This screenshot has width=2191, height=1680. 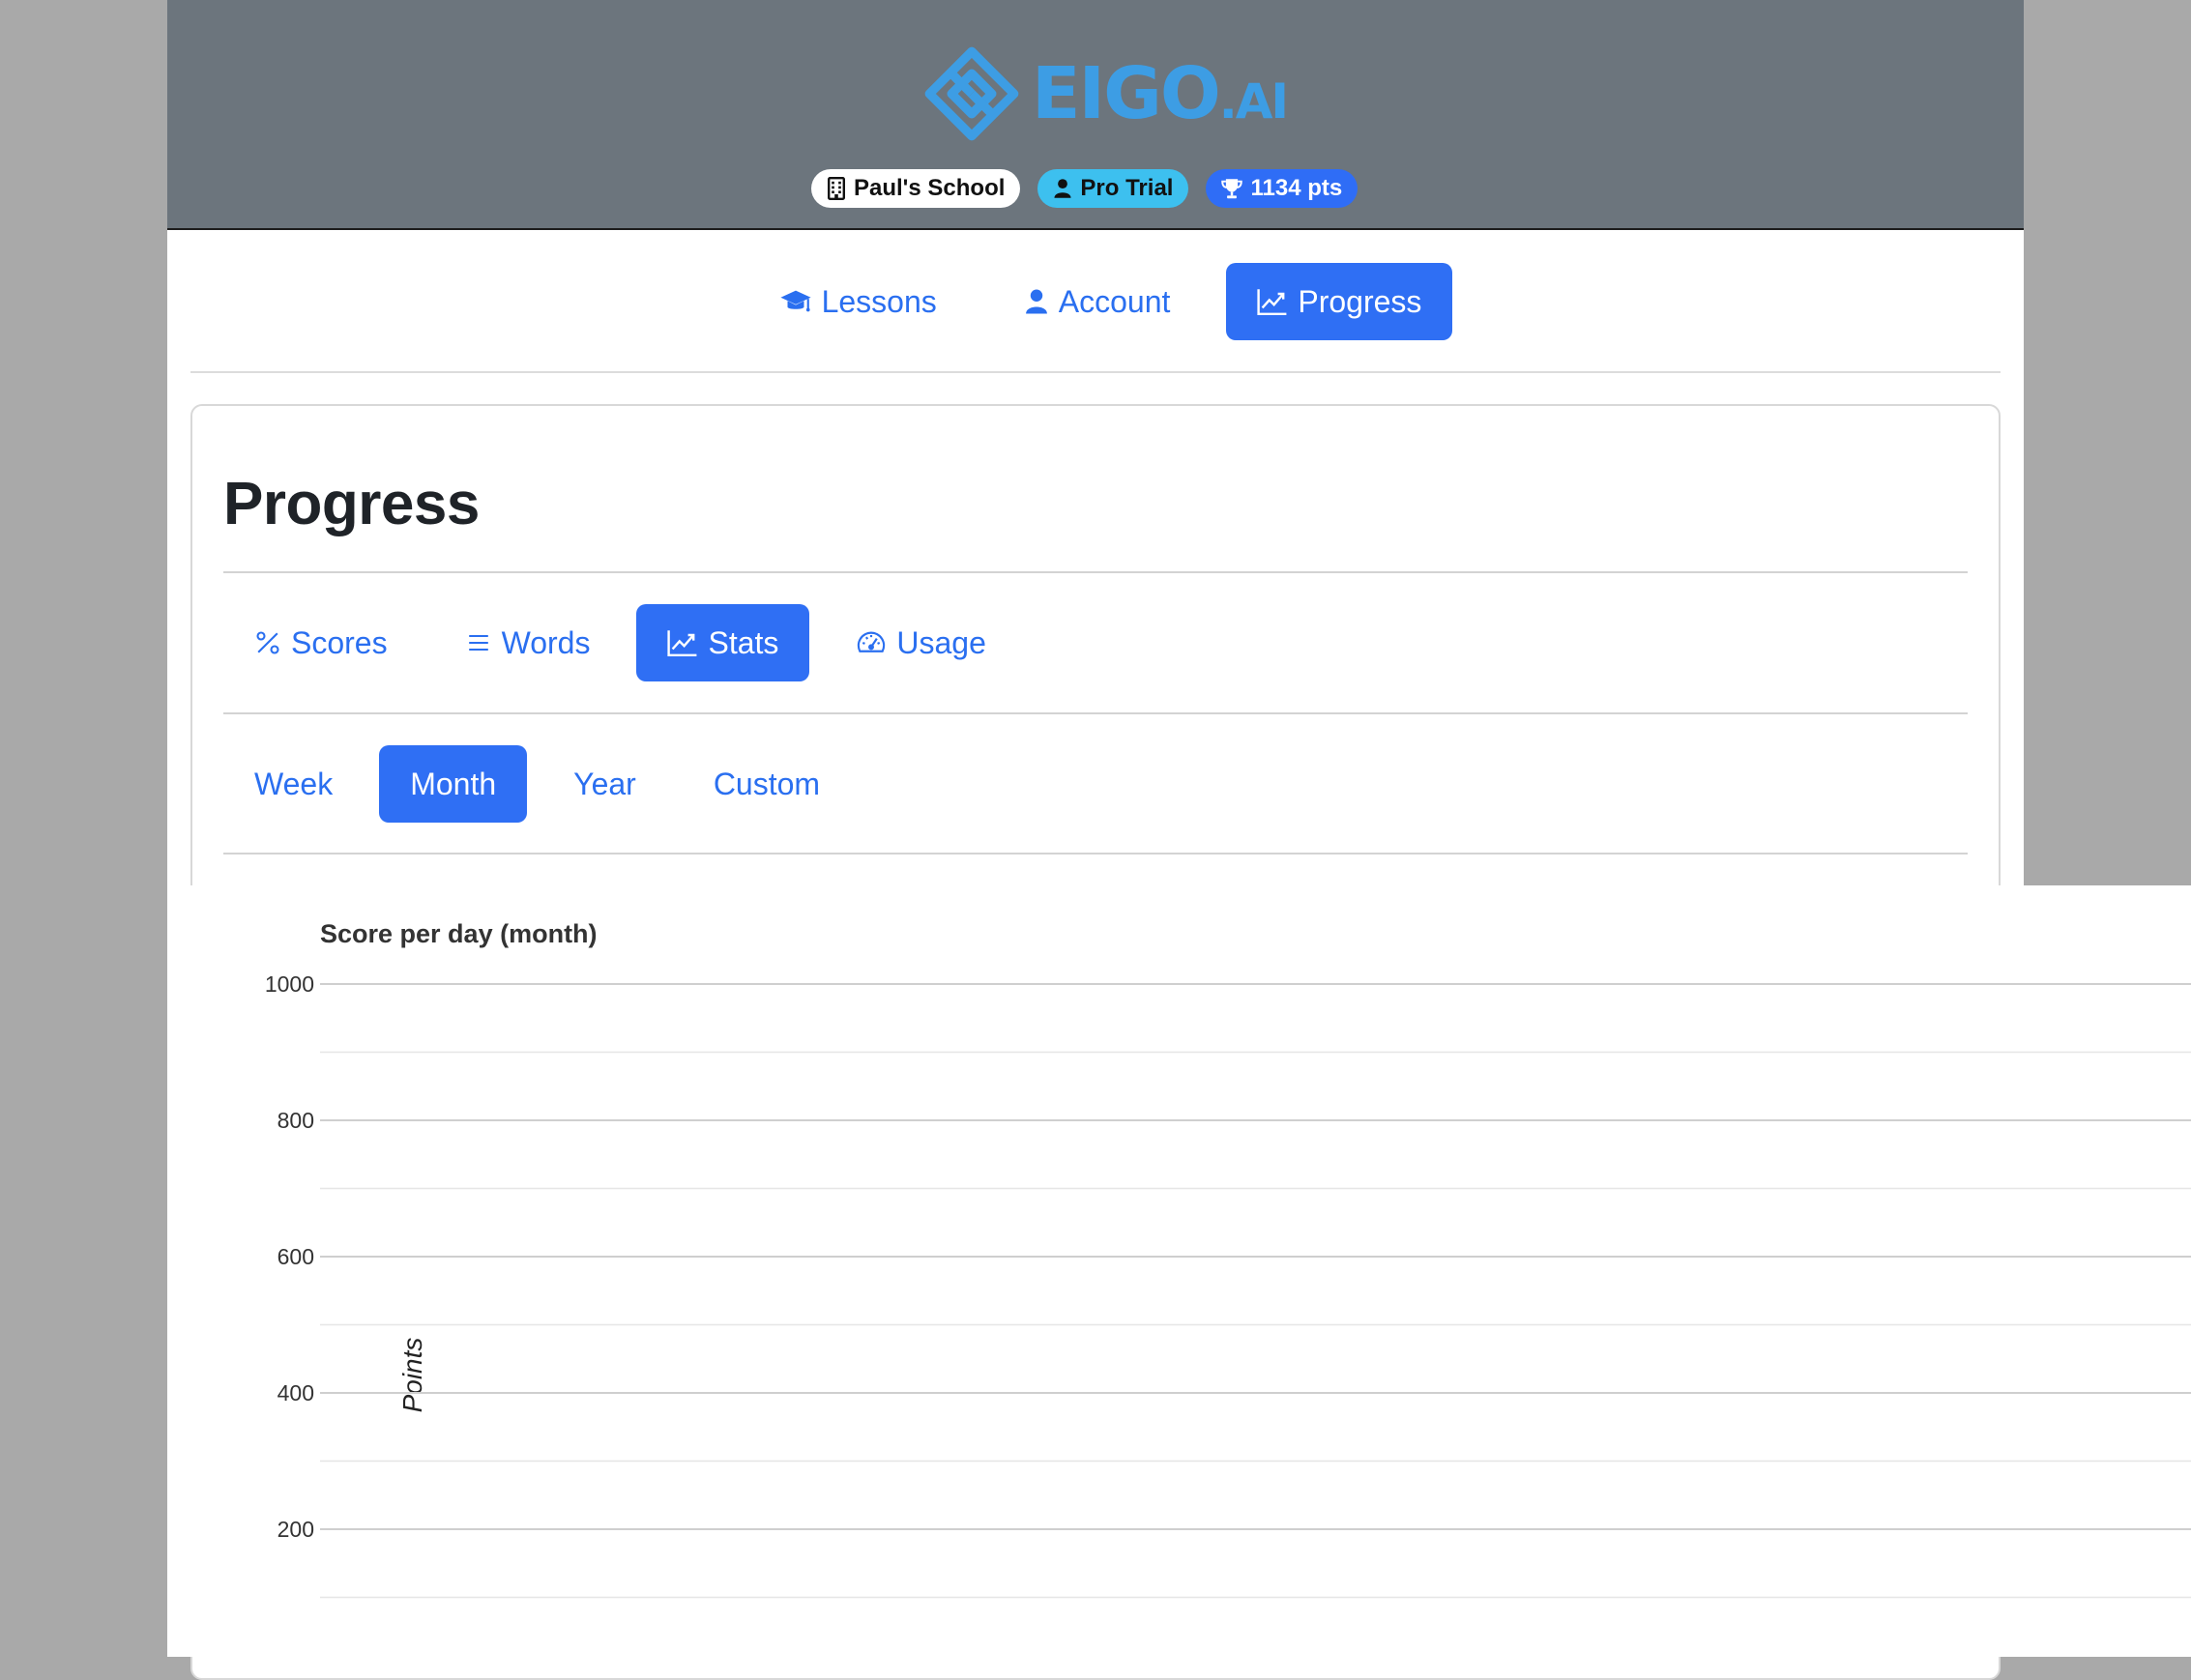 I want to click on period-custom-label: Custom, so click(x=767, y=784).